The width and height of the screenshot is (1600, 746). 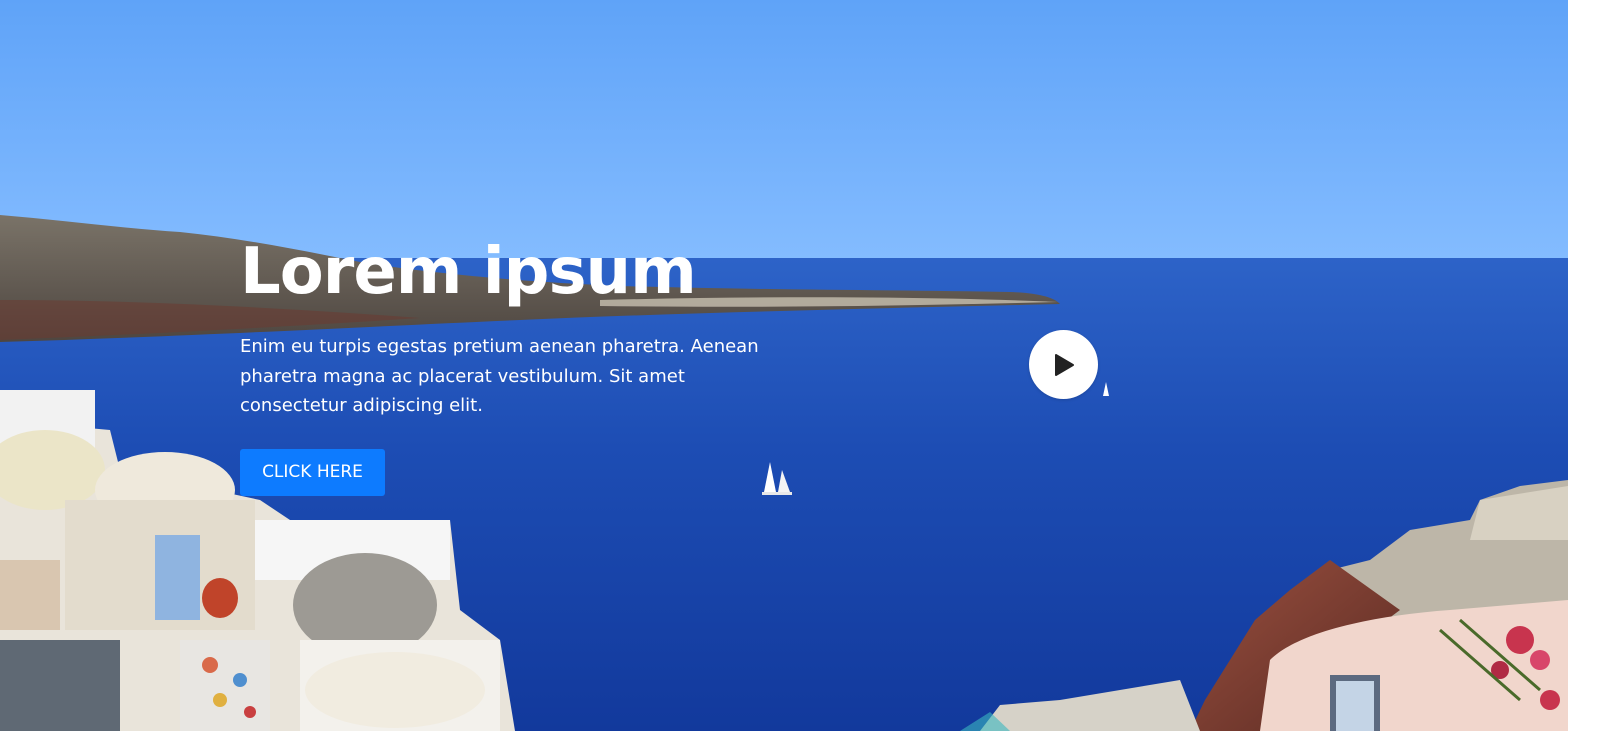 What do you see at coordinates (312, 472) in the screenshot?
I see `click-here-button: CLICK HERE` at bounding box center [312, 472].